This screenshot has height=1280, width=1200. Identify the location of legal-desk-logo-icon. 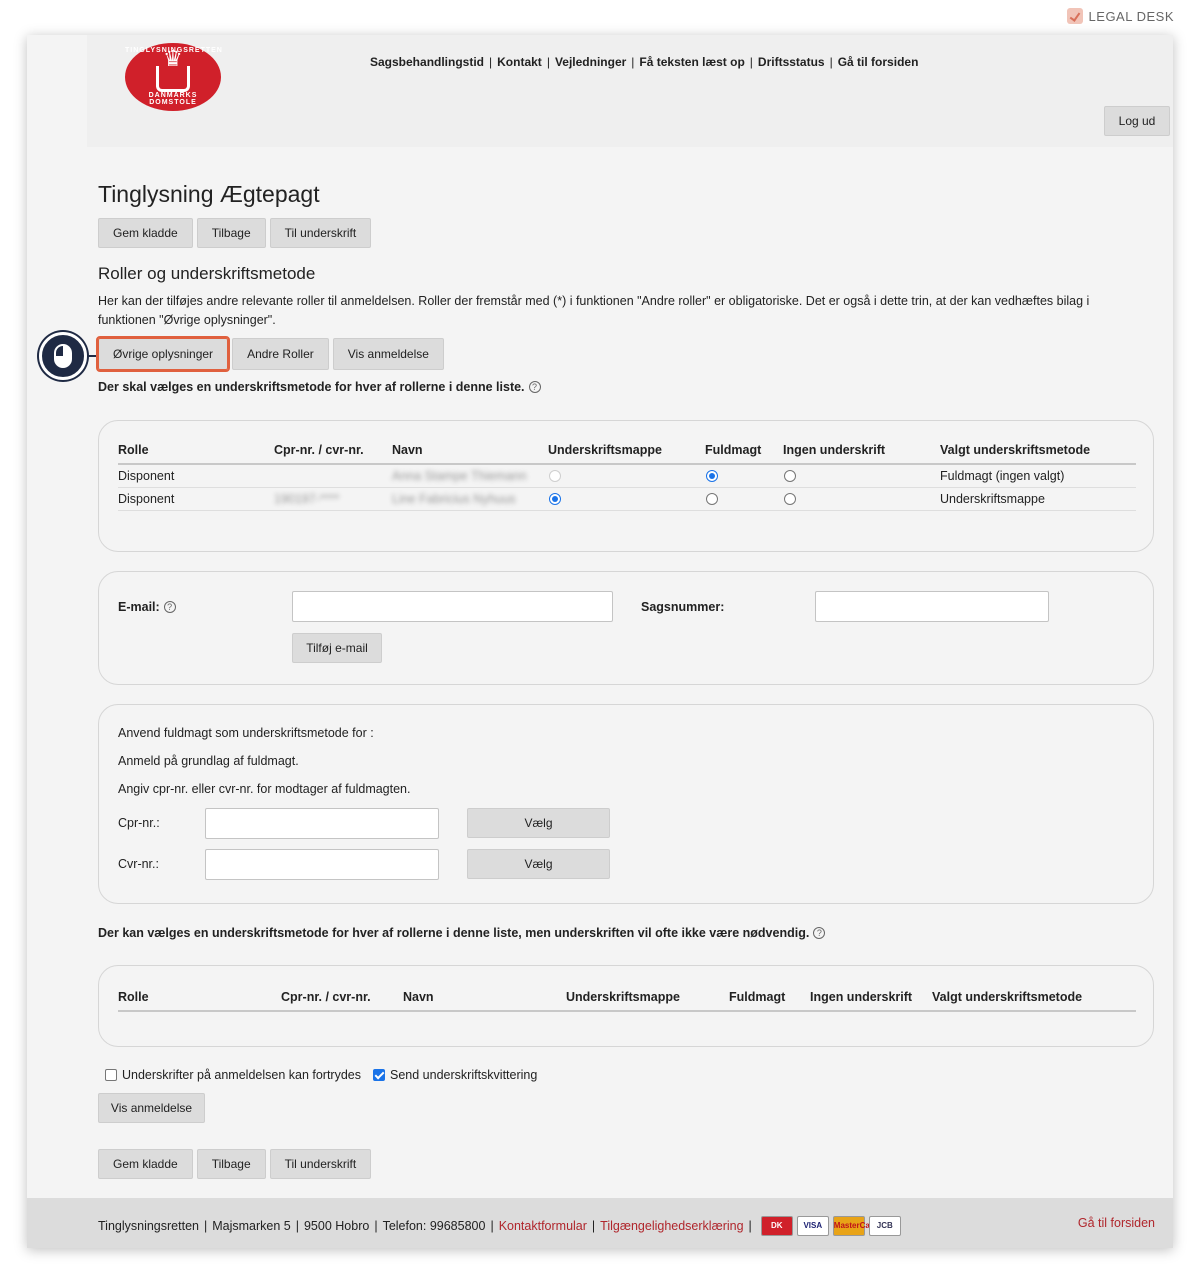
(1074, 16).